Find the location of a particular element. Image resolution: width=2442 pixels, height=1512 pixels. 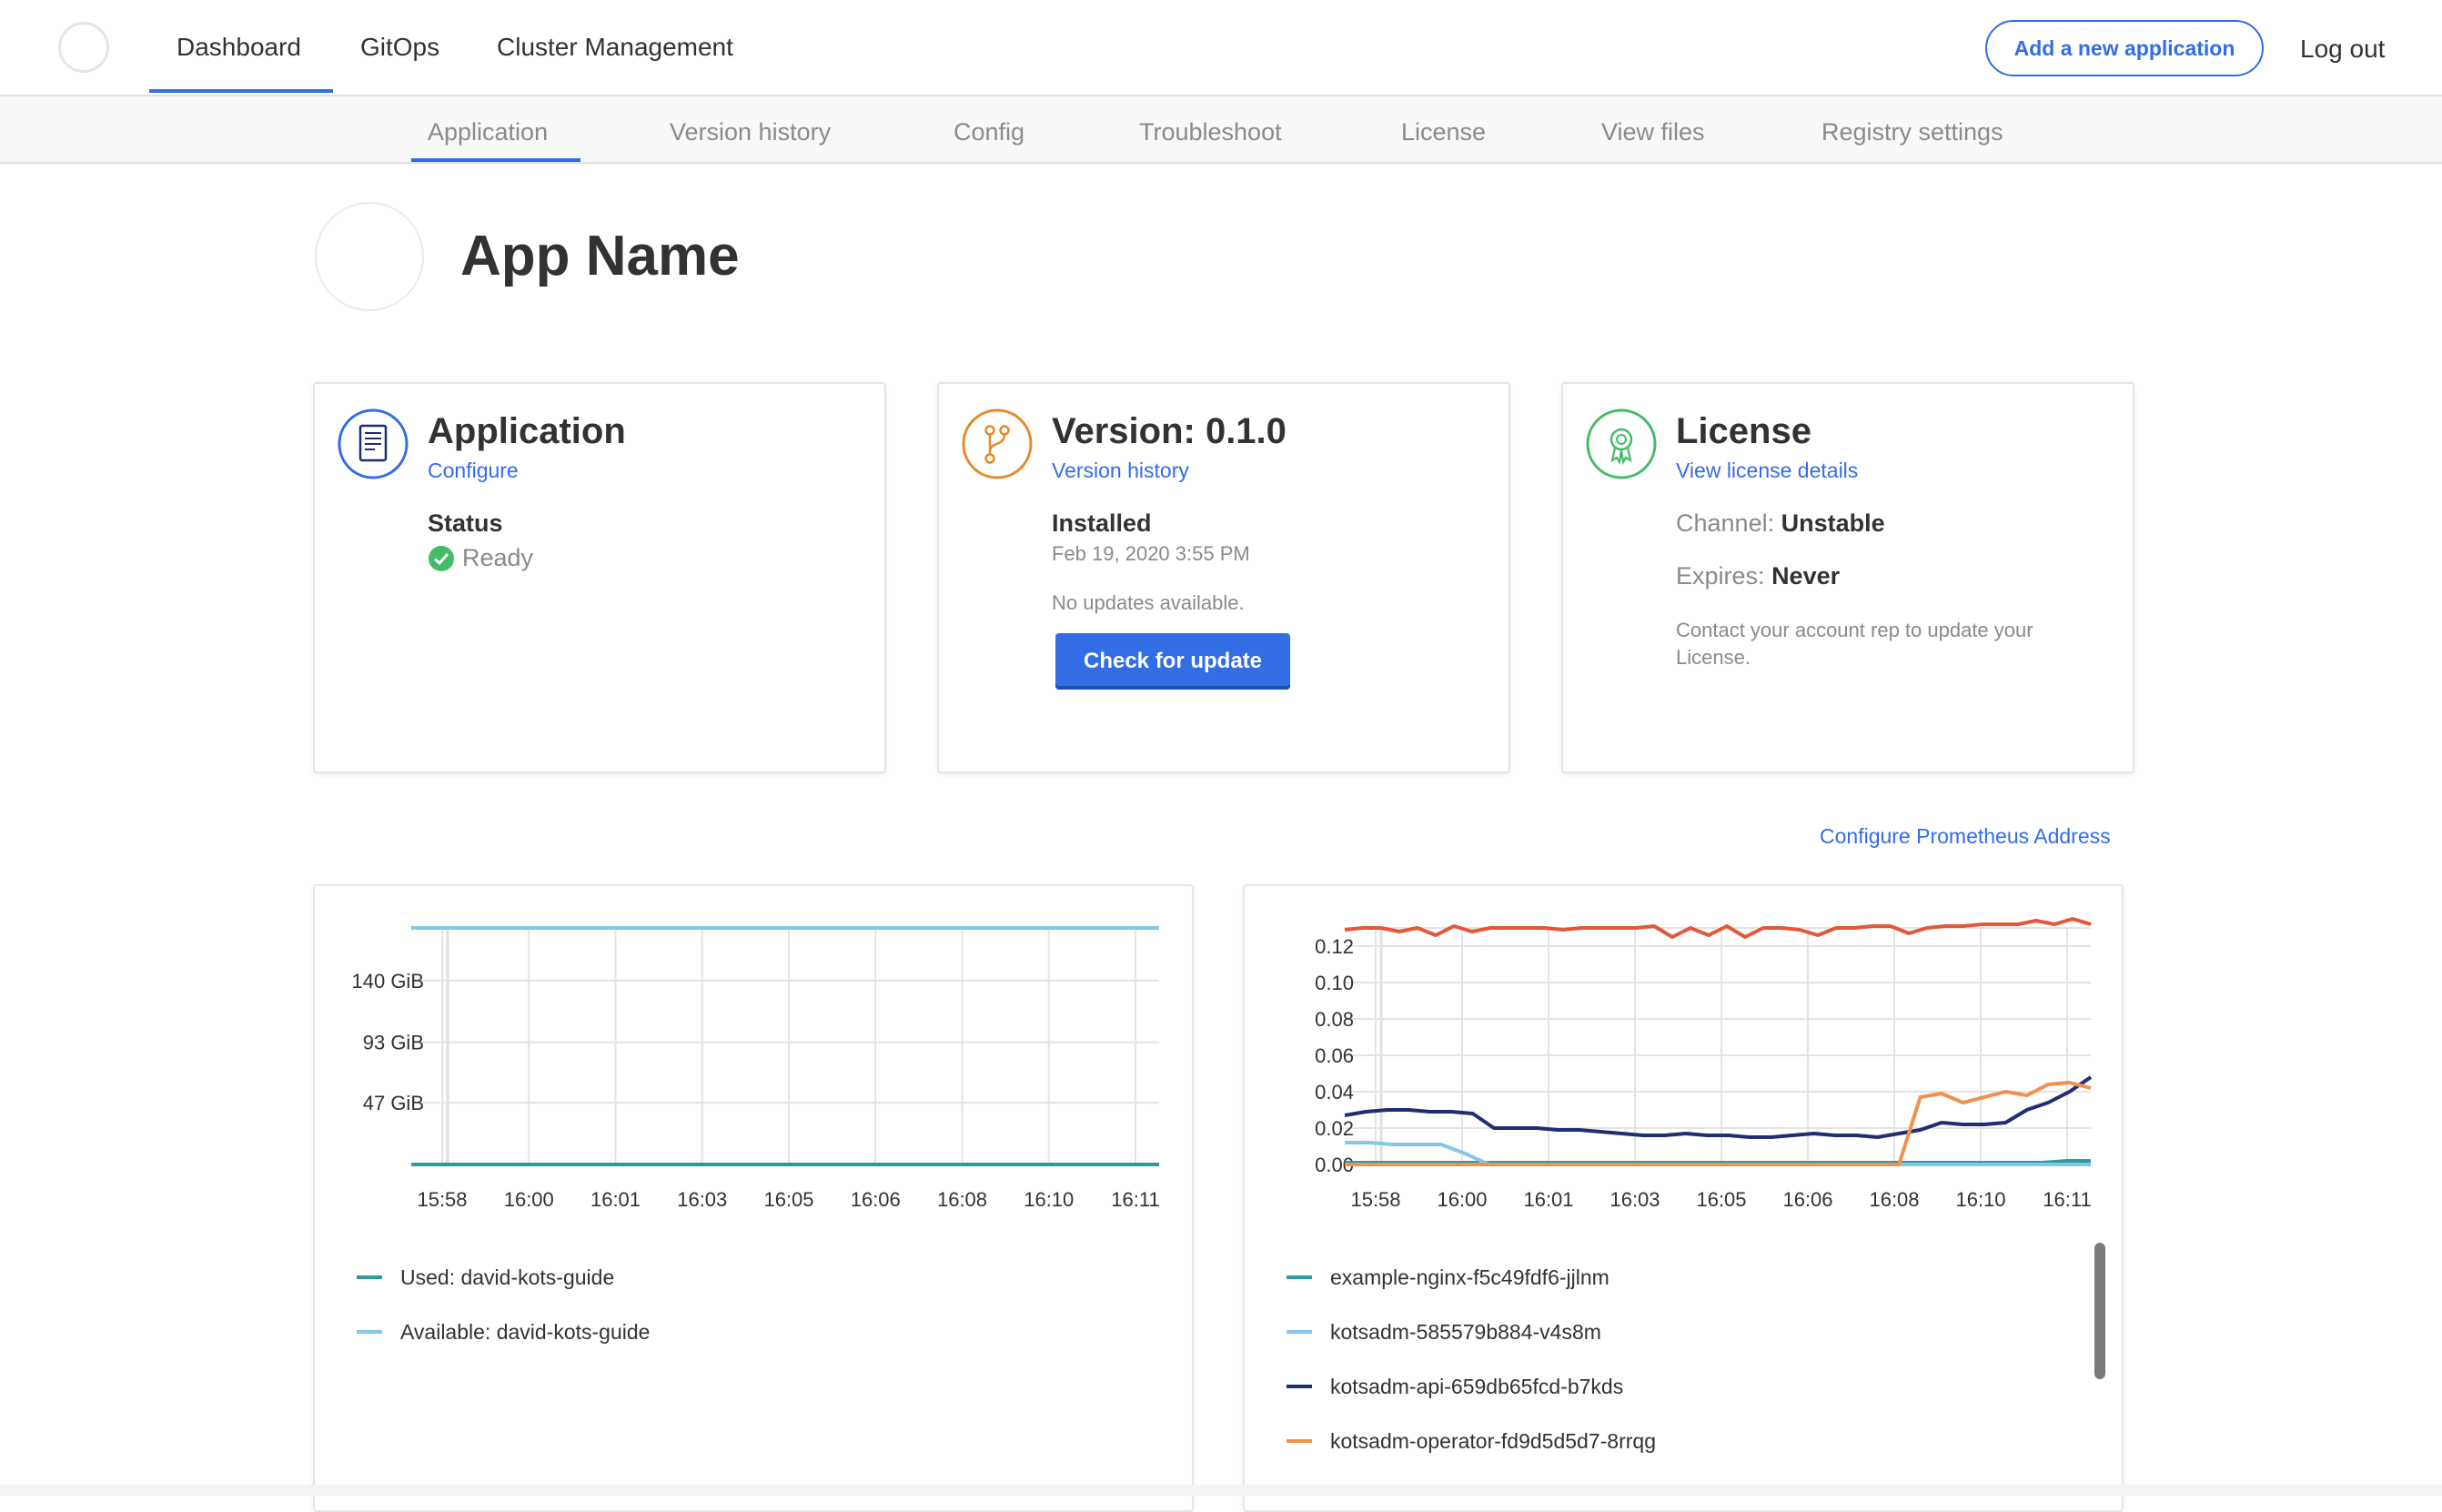

version-history-link: Version history is located at coordinates (1120, 471).